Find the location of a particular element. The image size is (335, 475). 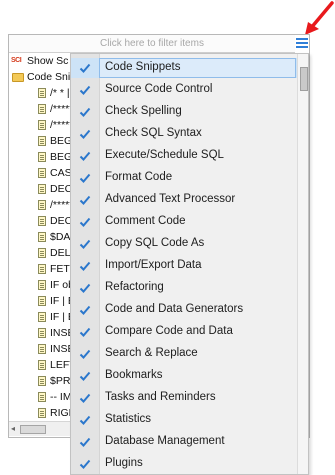

menu-item-label: Format Code is located at coordinates (139, 177).